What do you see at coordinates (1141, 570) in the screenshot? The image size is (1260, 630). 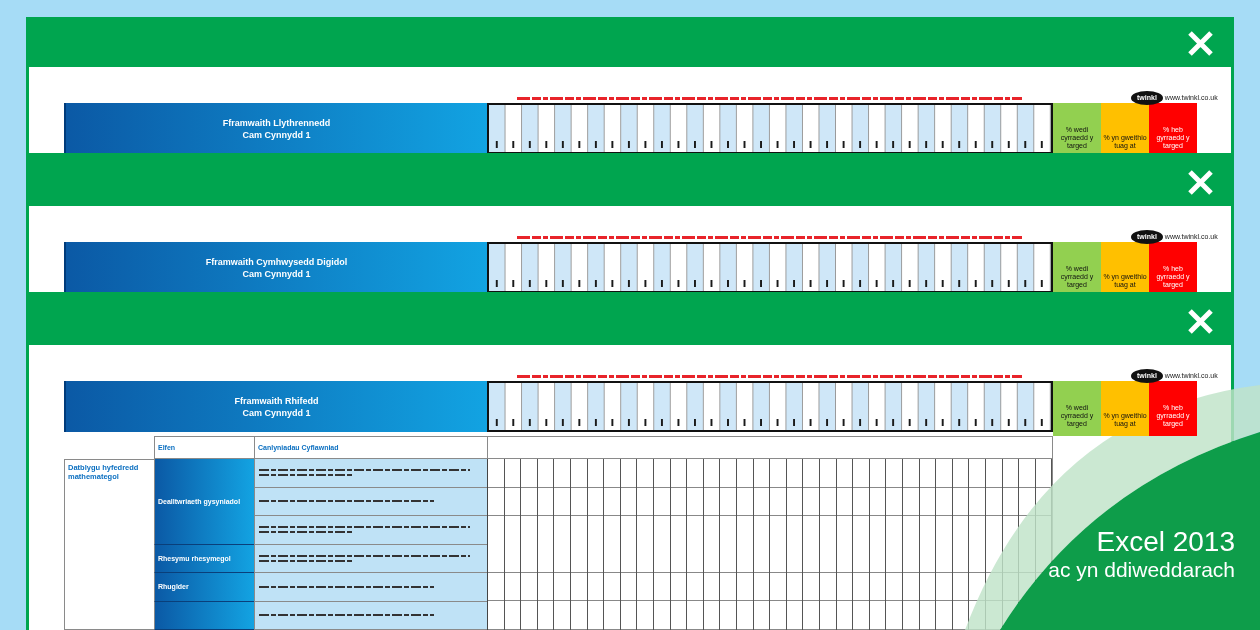 I see `version-subtitle: ac yn ddiweddarach` at bounding box center [1141, 570].